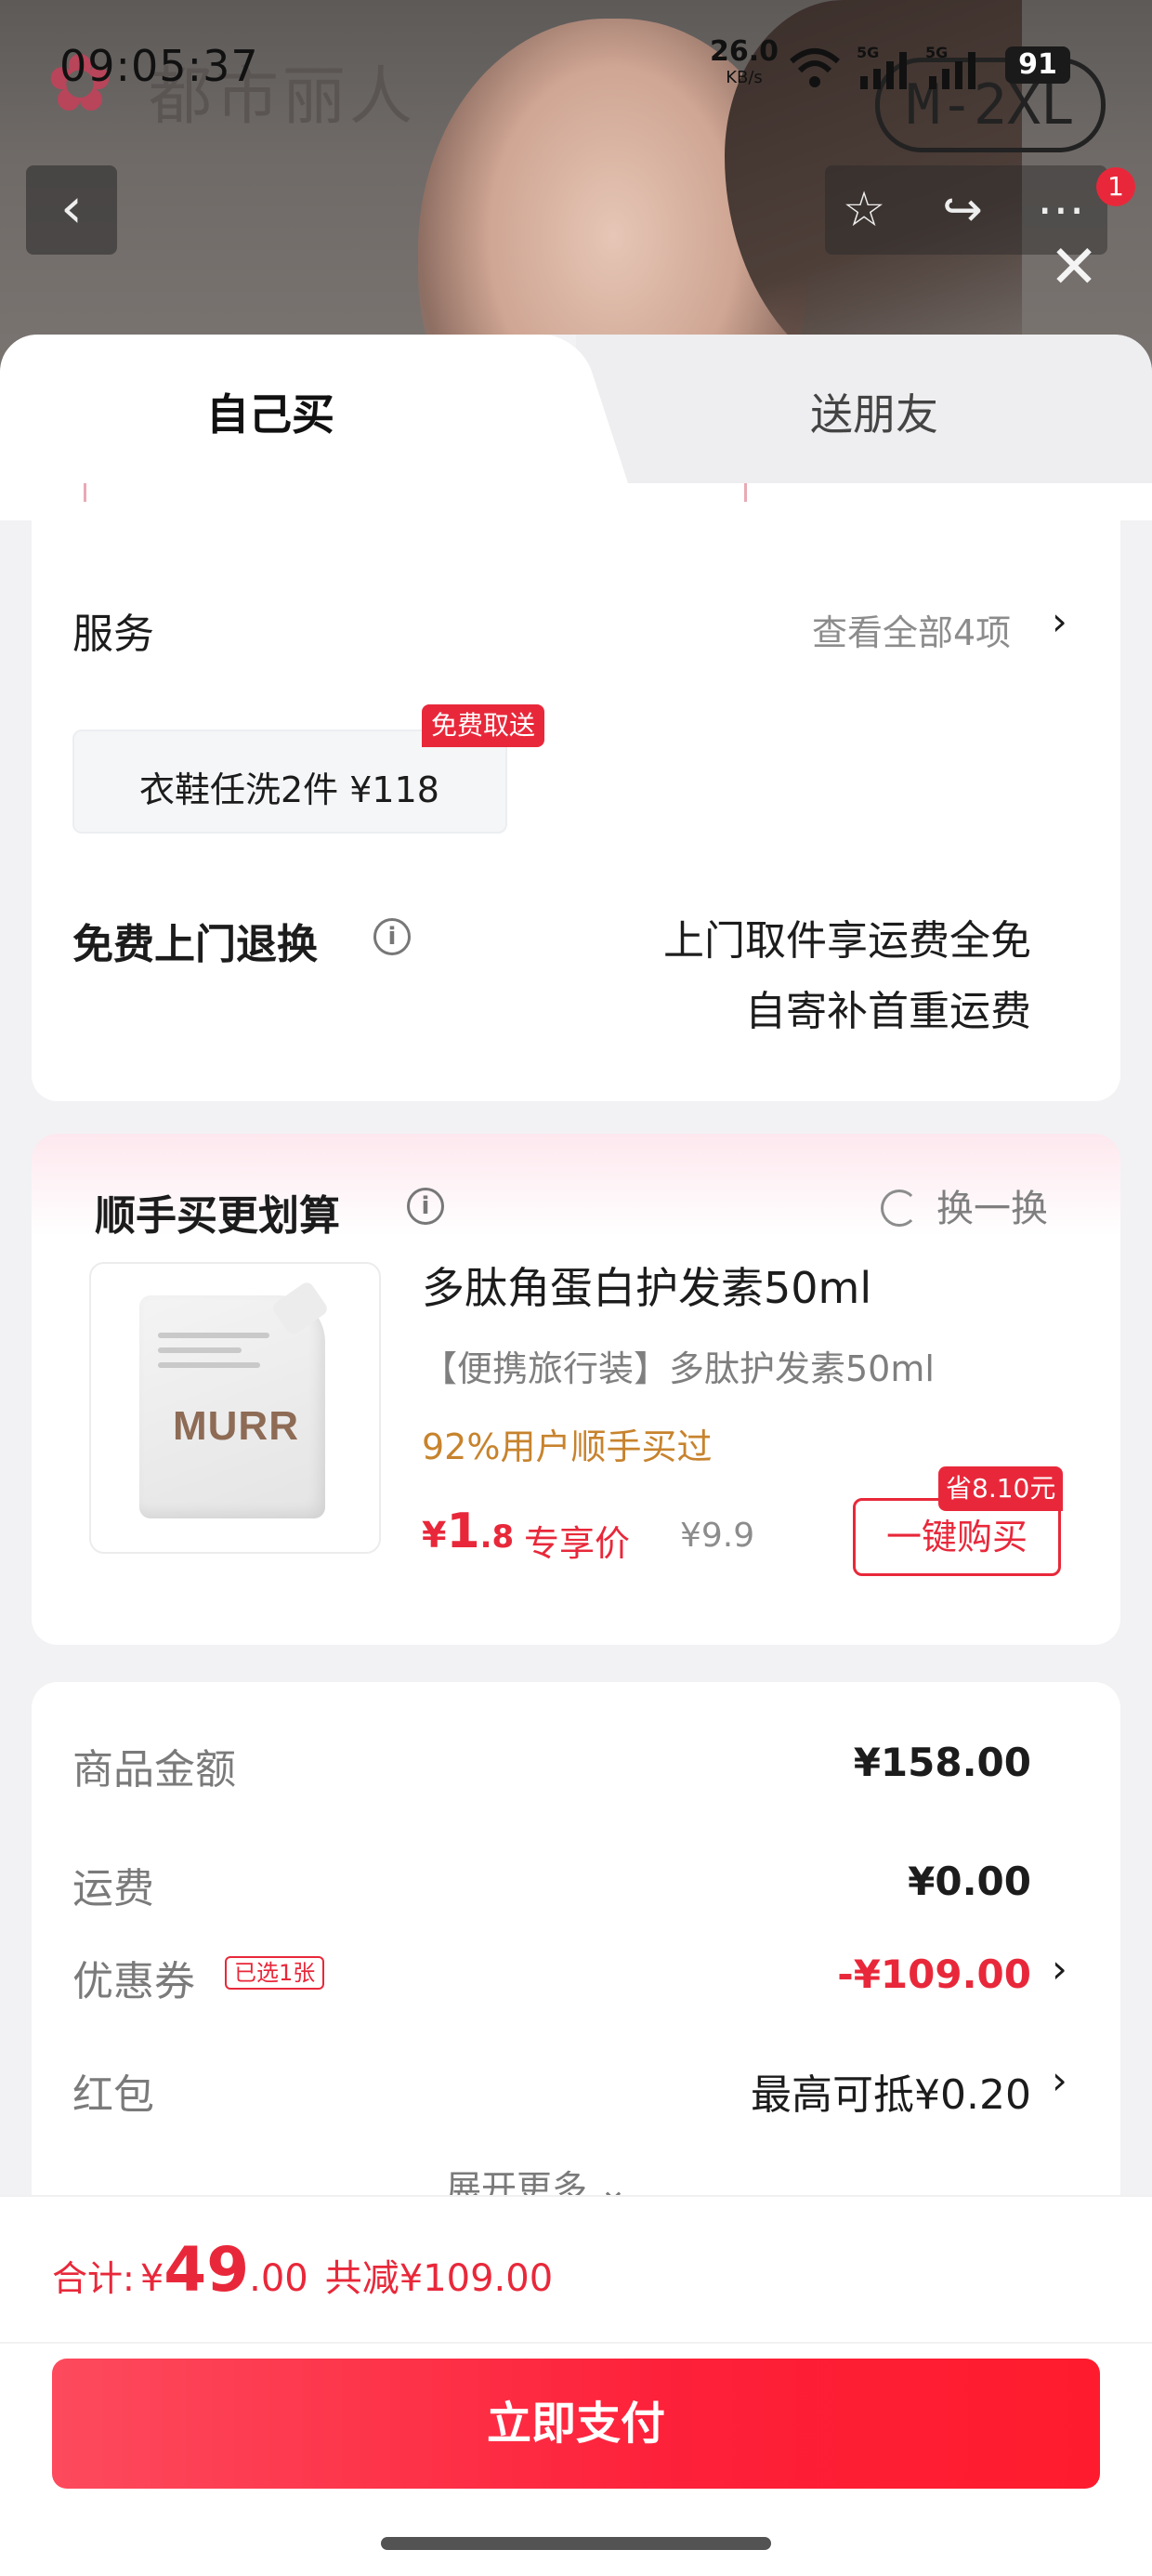 The width and height of the screenshot is (1152, 2576). Describe the element at coordinates (847, 941) in the screenshot. I see `free-return-line-1: 上门取件享运费全免` at that location.